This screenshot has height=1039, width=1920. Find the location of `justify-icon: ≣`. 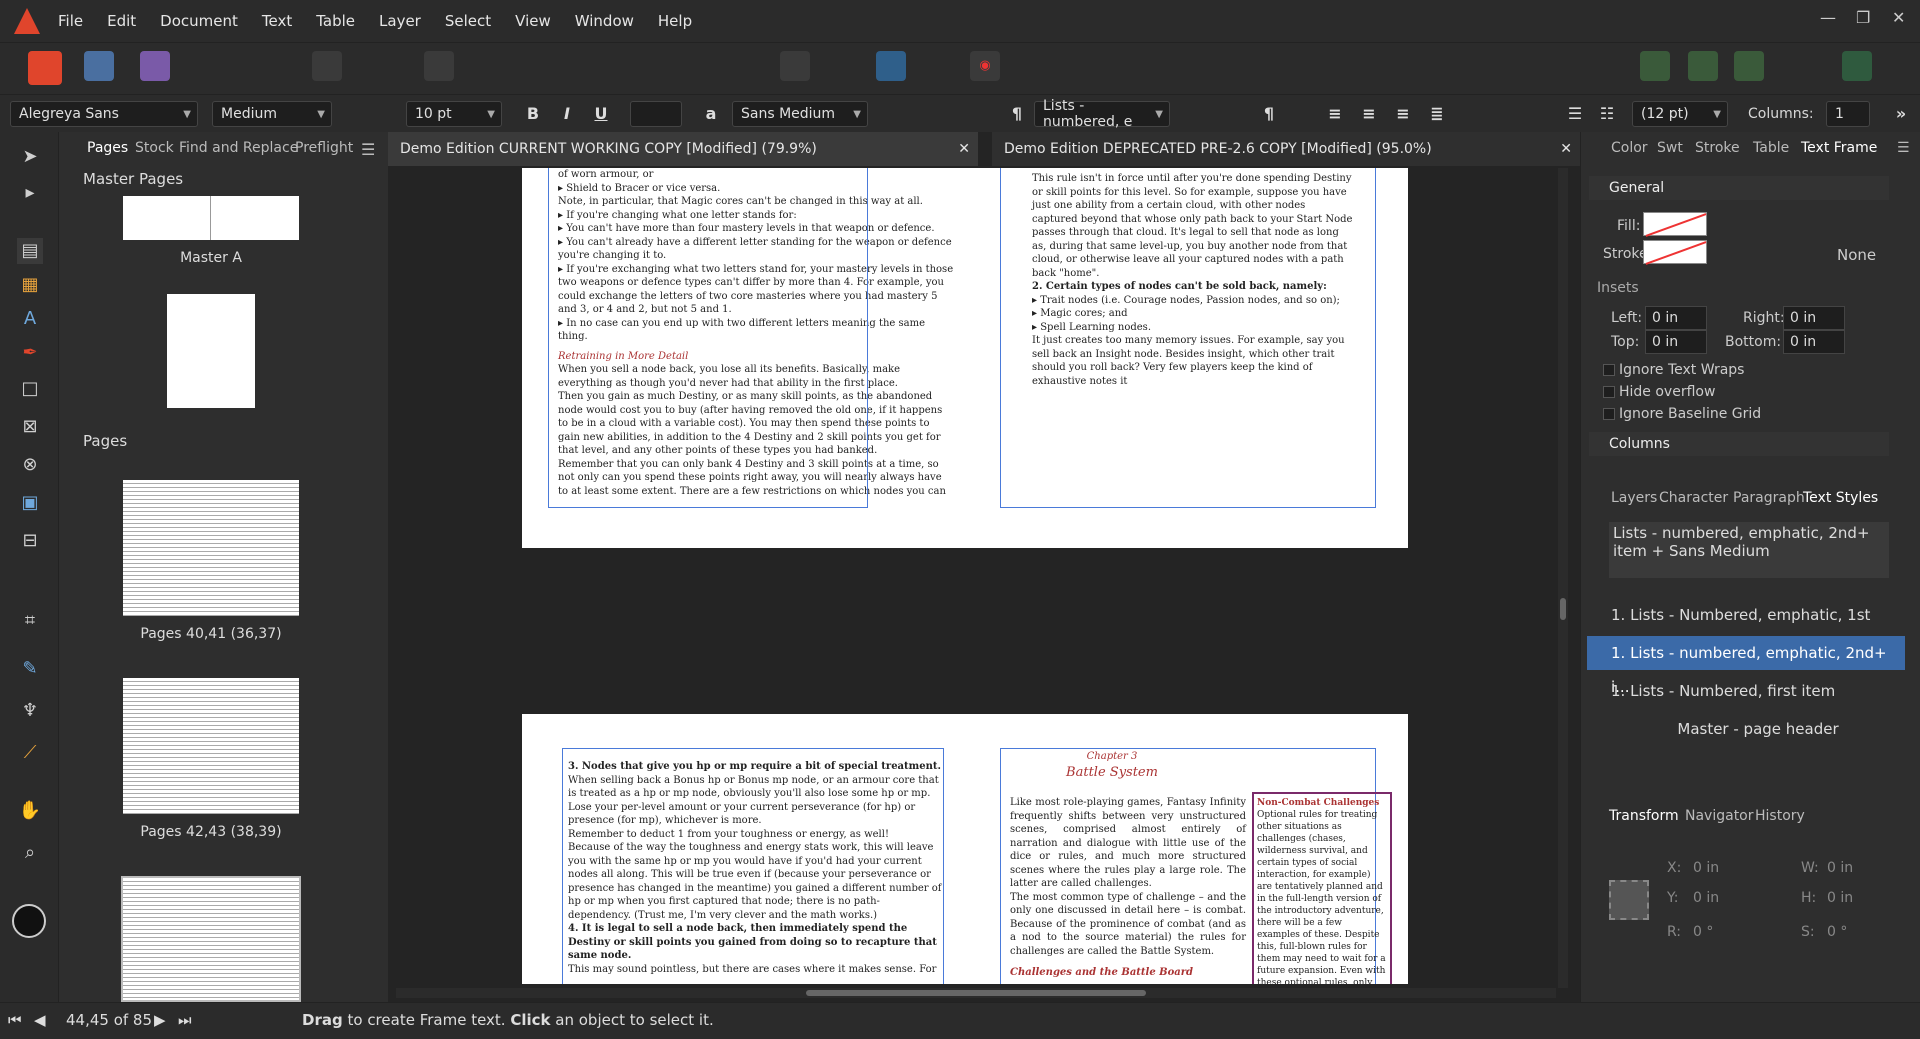

justify-icon: ≣ is located at coordinates (1437, 114).